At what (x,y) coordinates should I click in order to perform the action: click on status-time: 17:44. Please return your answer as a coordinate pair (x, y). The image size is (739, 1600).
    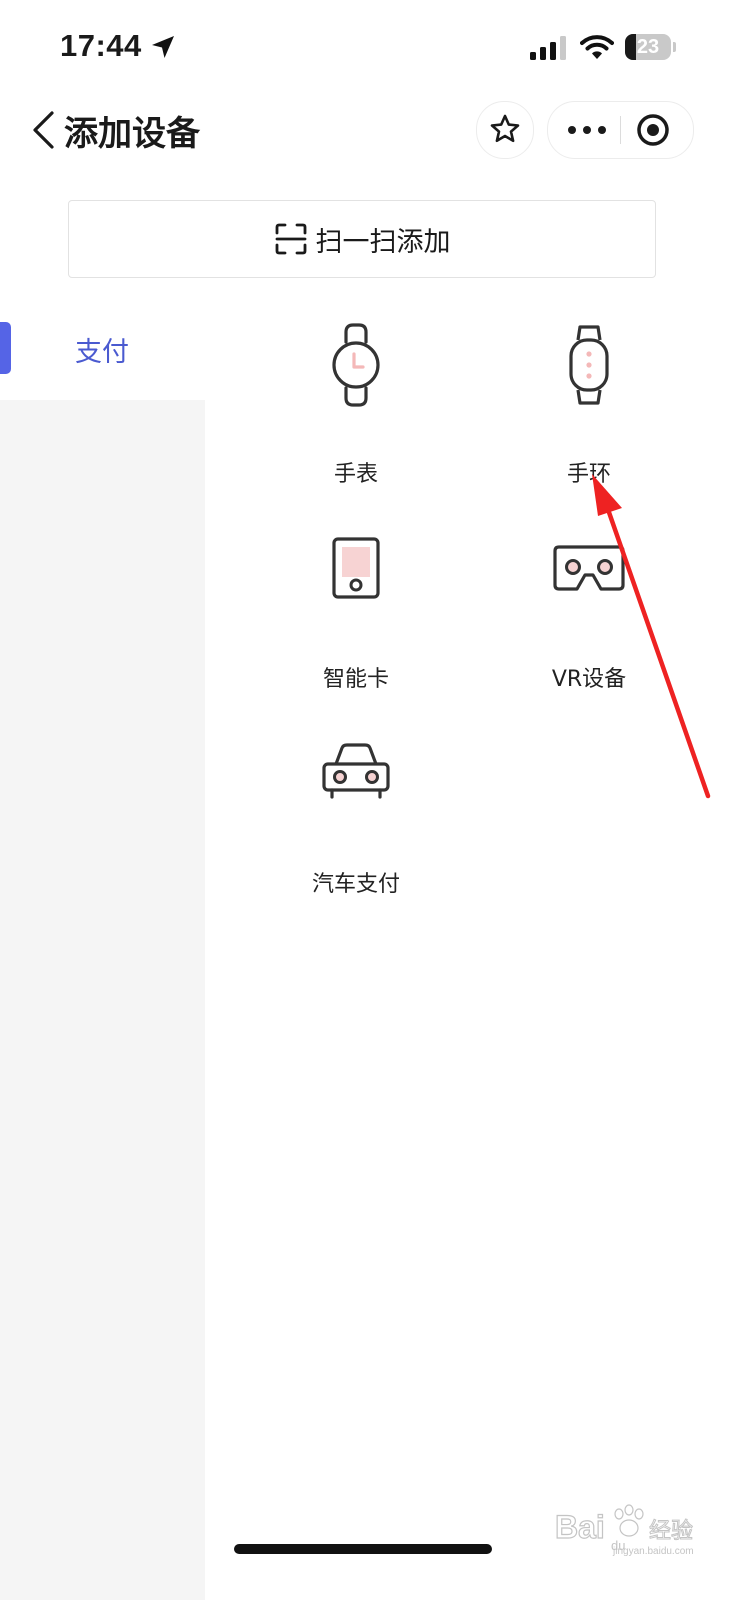
    Looking at the image, I should click on (101, 45).